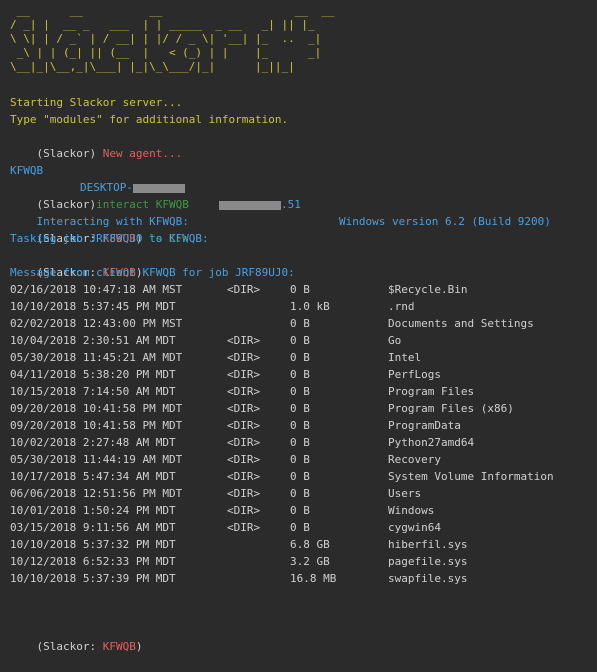  I want to click on listing-size: 1.0 kB, so click(310, 306).